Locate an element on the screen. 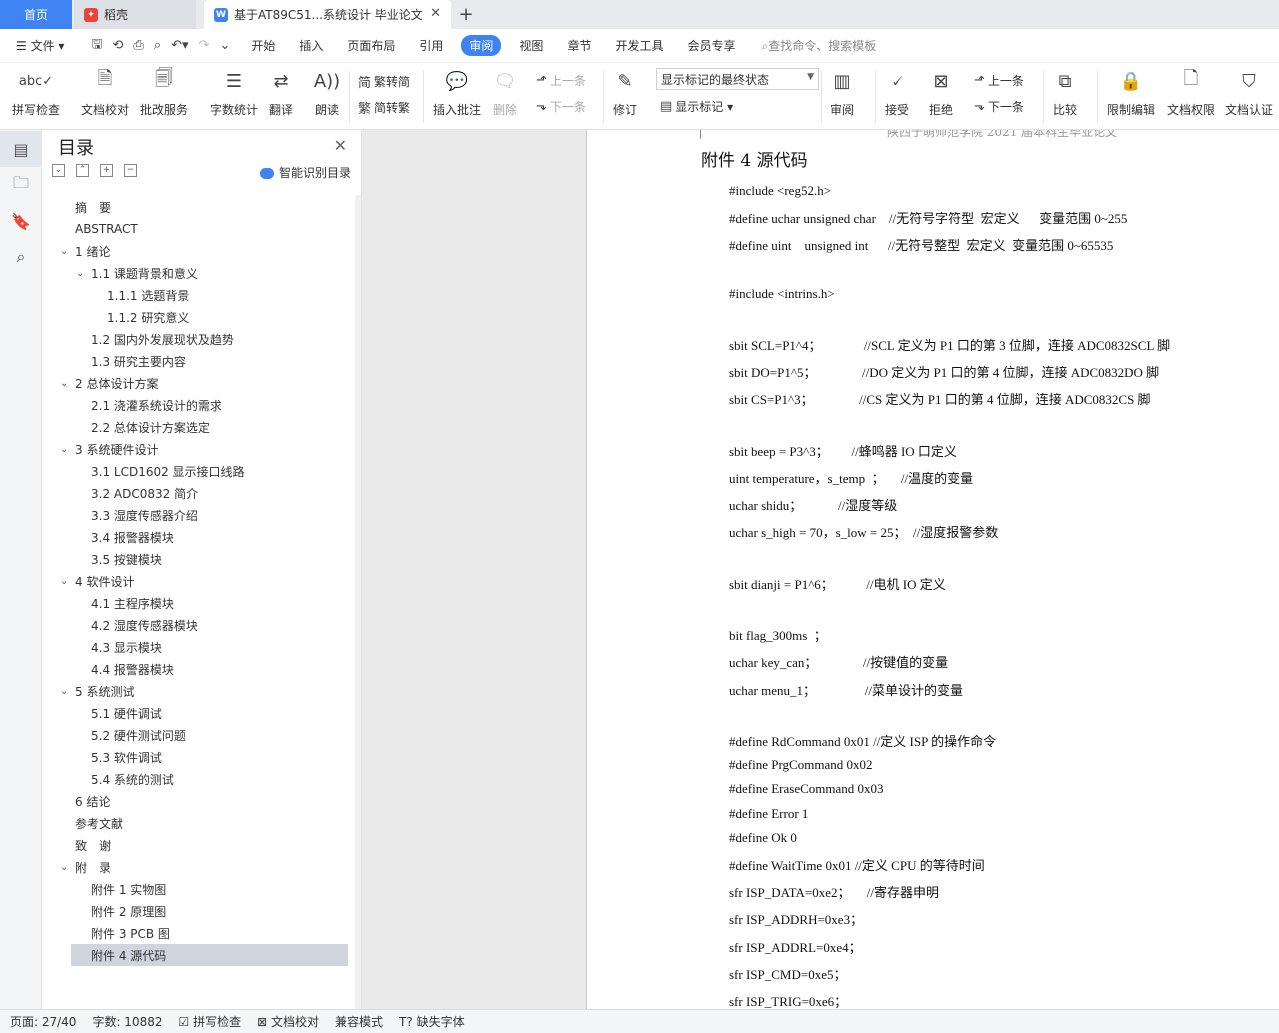 This screenshot has width=1279, height=1033. toc-item: 3.2 ADC0832 简介 is located at coordinates (202, 493).